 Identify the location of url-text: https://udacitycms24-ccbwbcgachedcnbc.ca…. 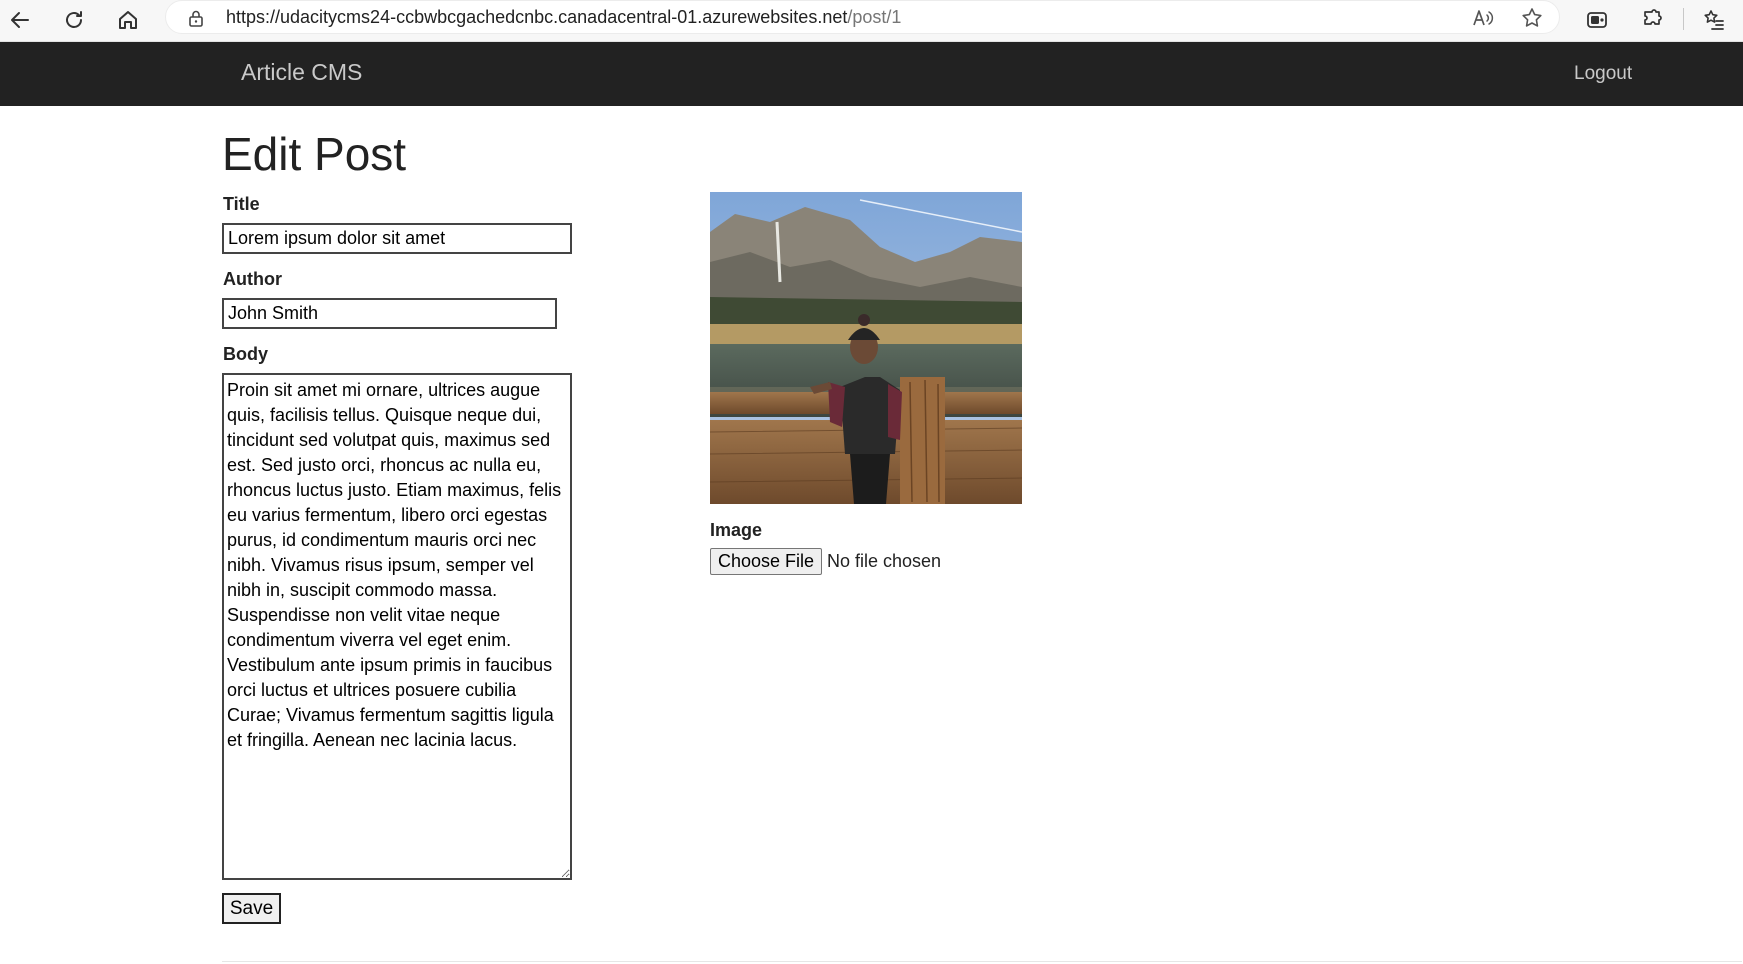
(563, 17).